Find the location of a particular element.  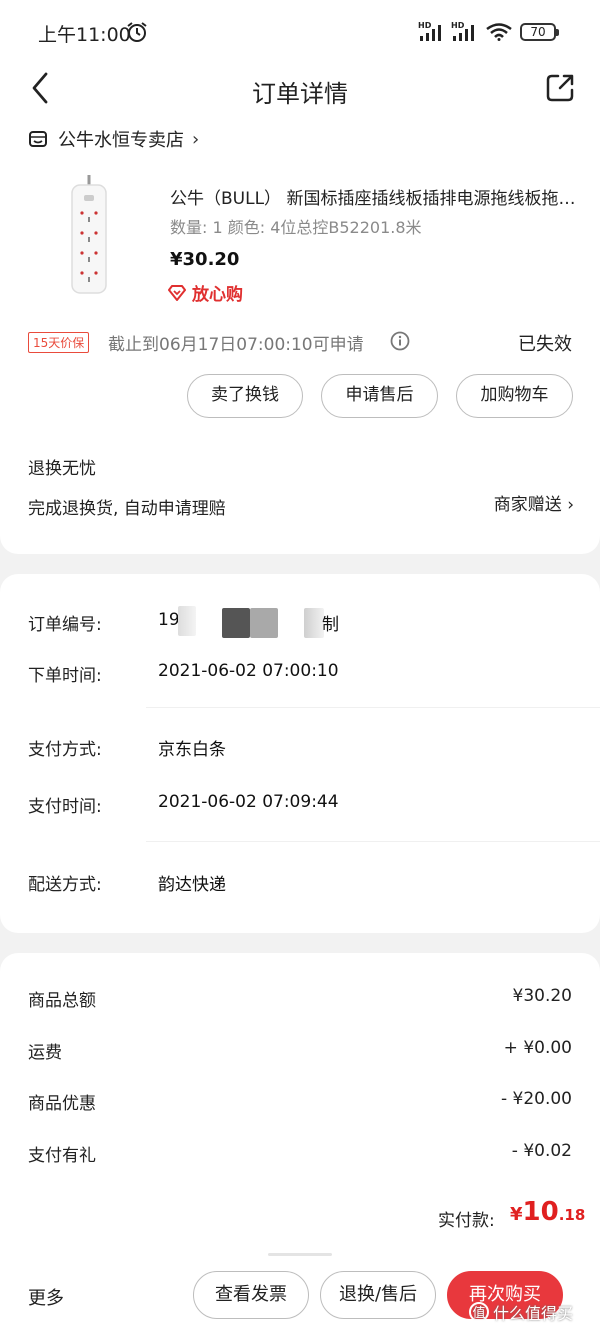

store-name: 公牛水恒专卖店 is located at coordinates (121, 140).